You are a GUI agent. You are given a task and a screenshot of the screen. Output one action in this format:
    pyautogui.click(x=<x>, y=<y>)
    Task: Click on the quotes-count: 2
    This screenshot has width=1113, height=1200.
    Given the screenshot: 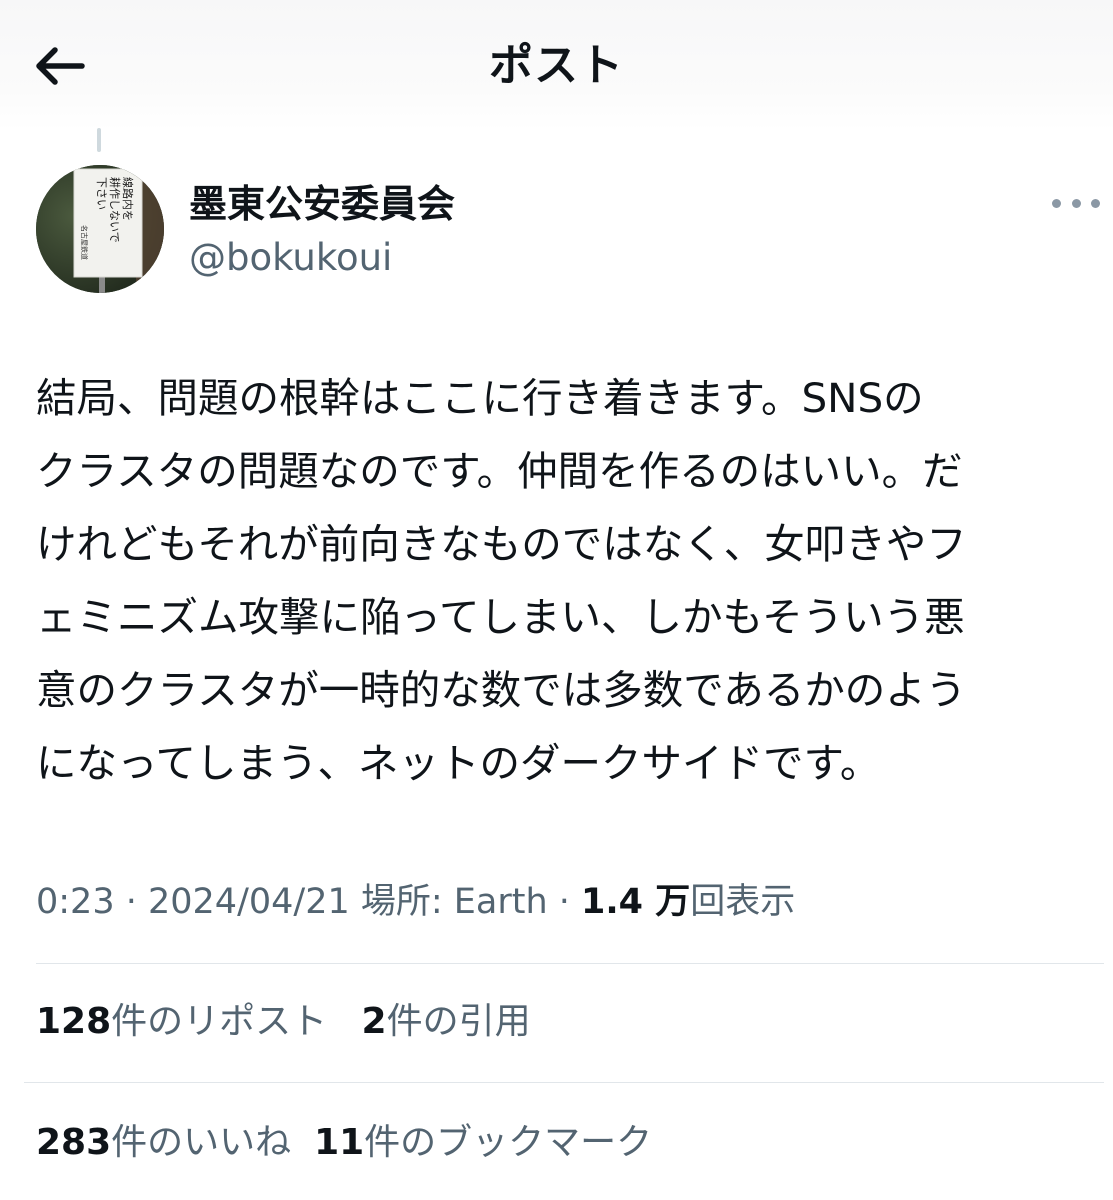 What is the action you would take?
    pyautogui.click(x=374, y=1021)
    